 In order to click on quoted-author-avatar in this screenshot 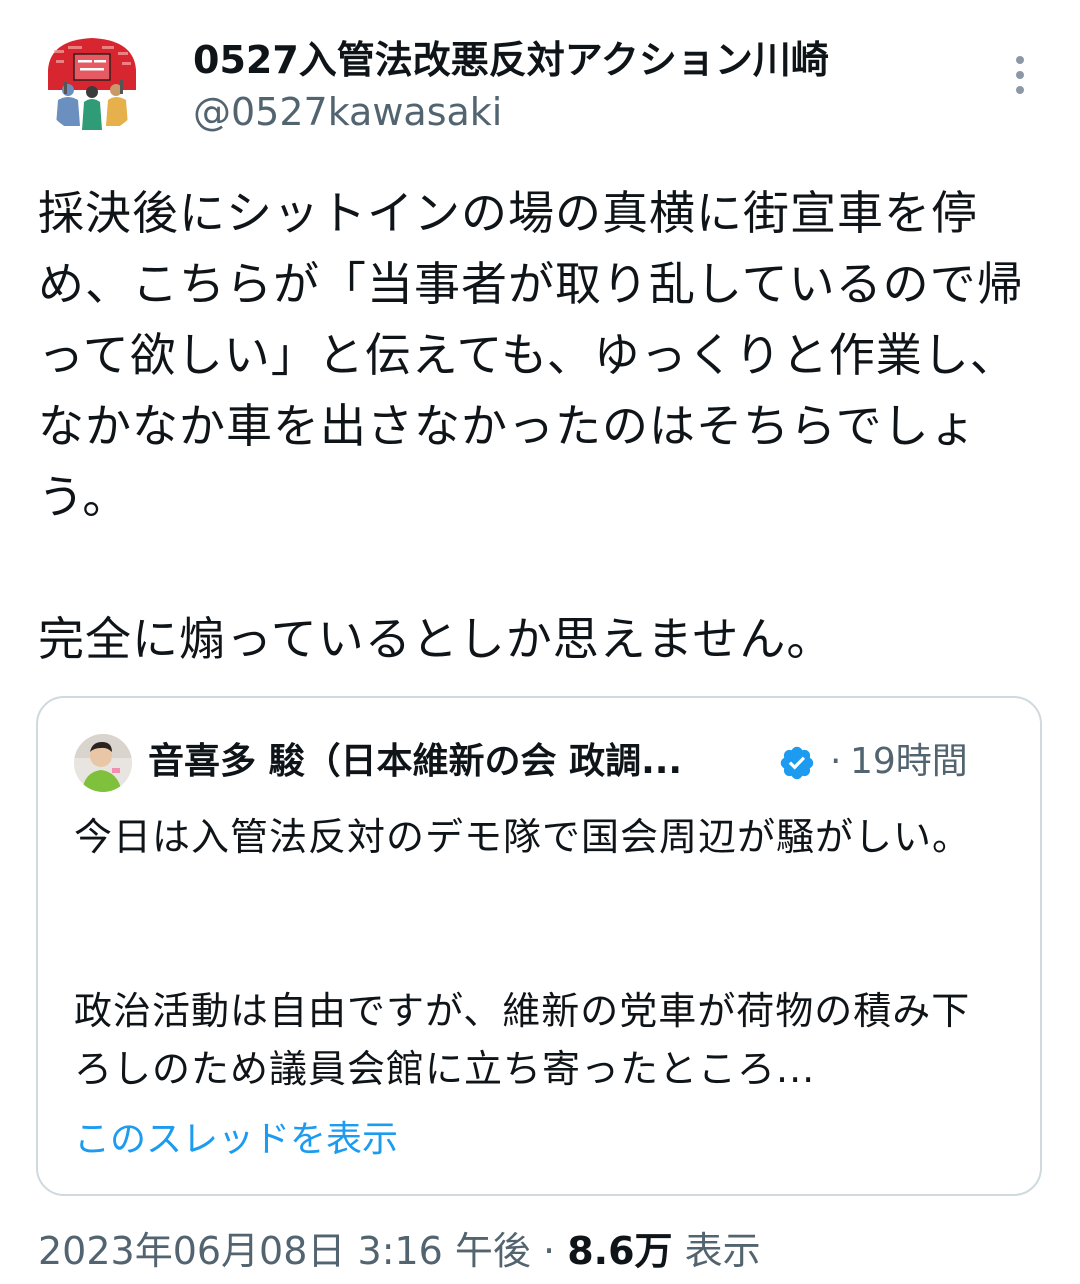, I will do `click(103, 763)`.